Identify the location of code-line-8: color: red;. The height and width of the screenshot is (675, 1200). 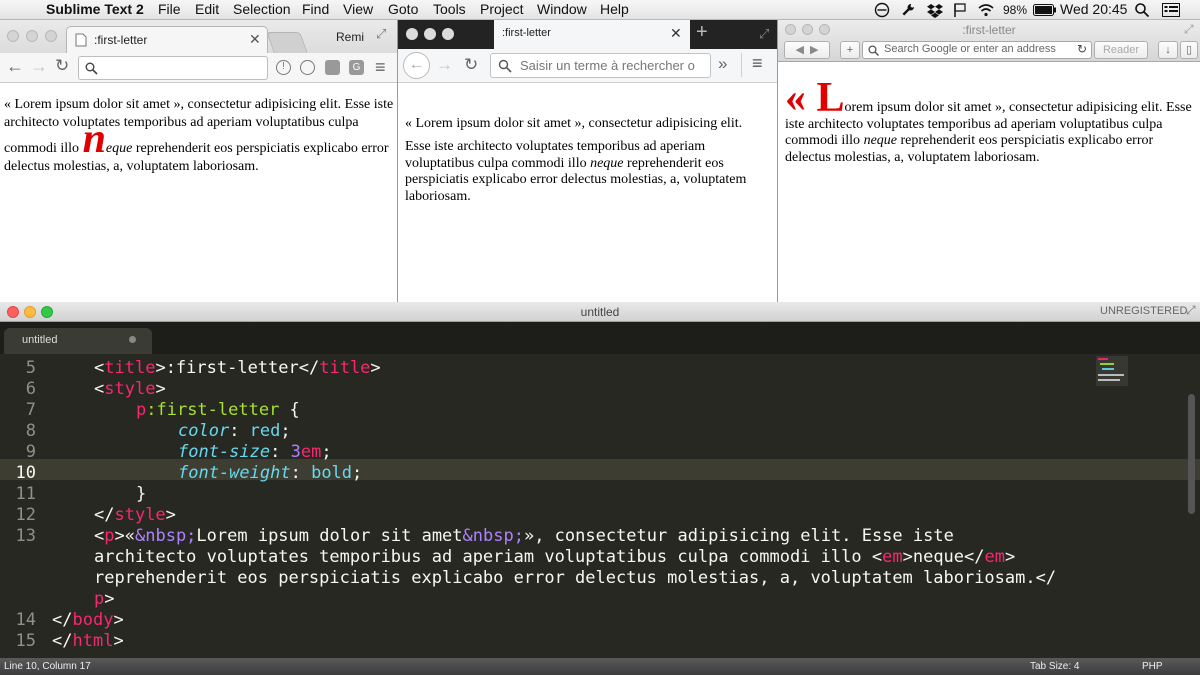
(234, 431).